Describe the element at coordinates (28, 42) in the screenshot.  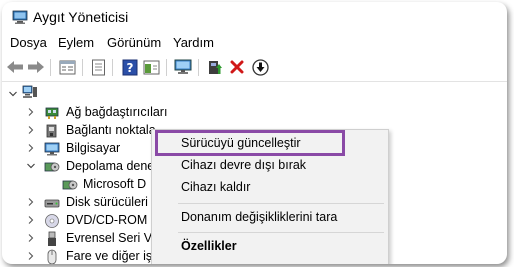
I see `menu-dosya: Dosya` at that location.